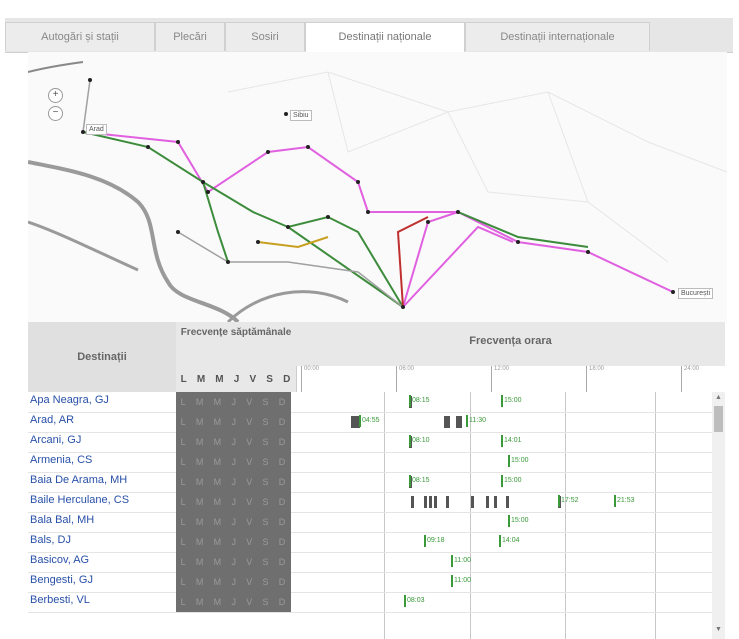  I want to click on tab-destinatii-nationale: Destinații naționale, so click(385, 37).